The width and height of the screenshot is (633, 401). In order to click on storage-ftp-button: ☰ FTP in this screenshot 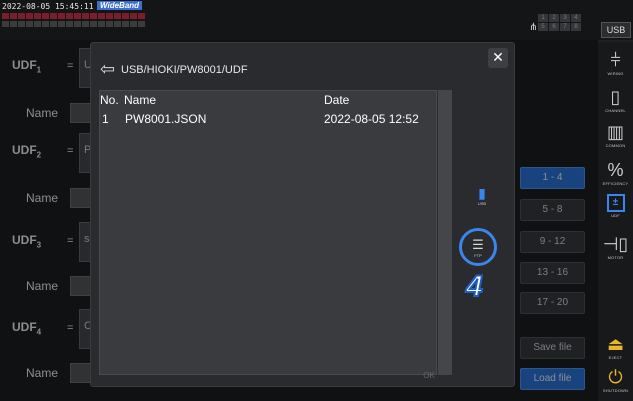, I will do `click(478, 247)`.